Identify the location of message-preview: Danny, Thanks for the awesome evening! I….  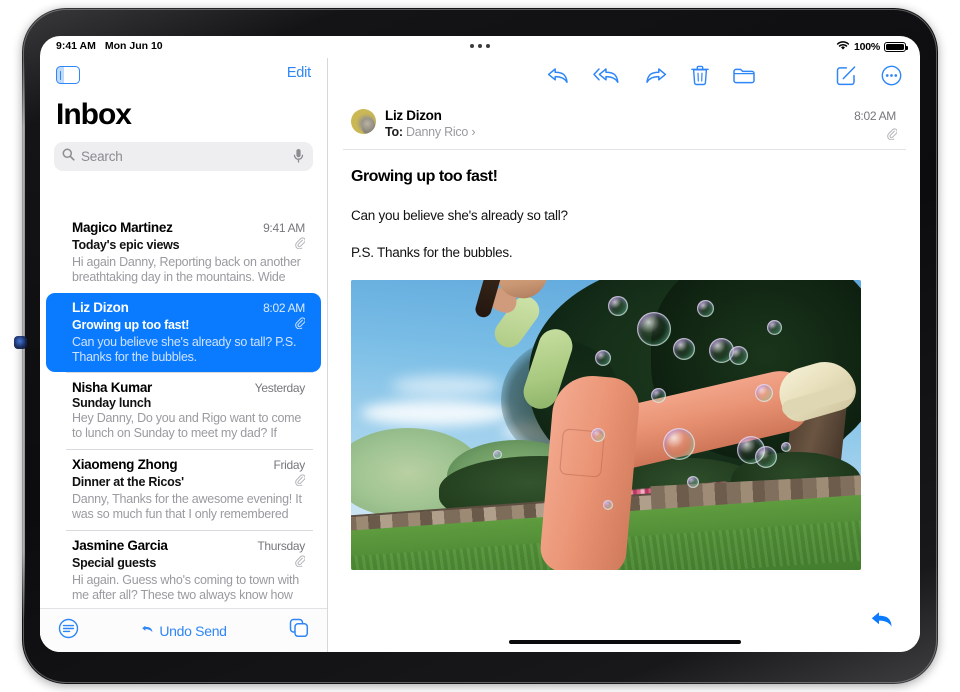
(187, 507).